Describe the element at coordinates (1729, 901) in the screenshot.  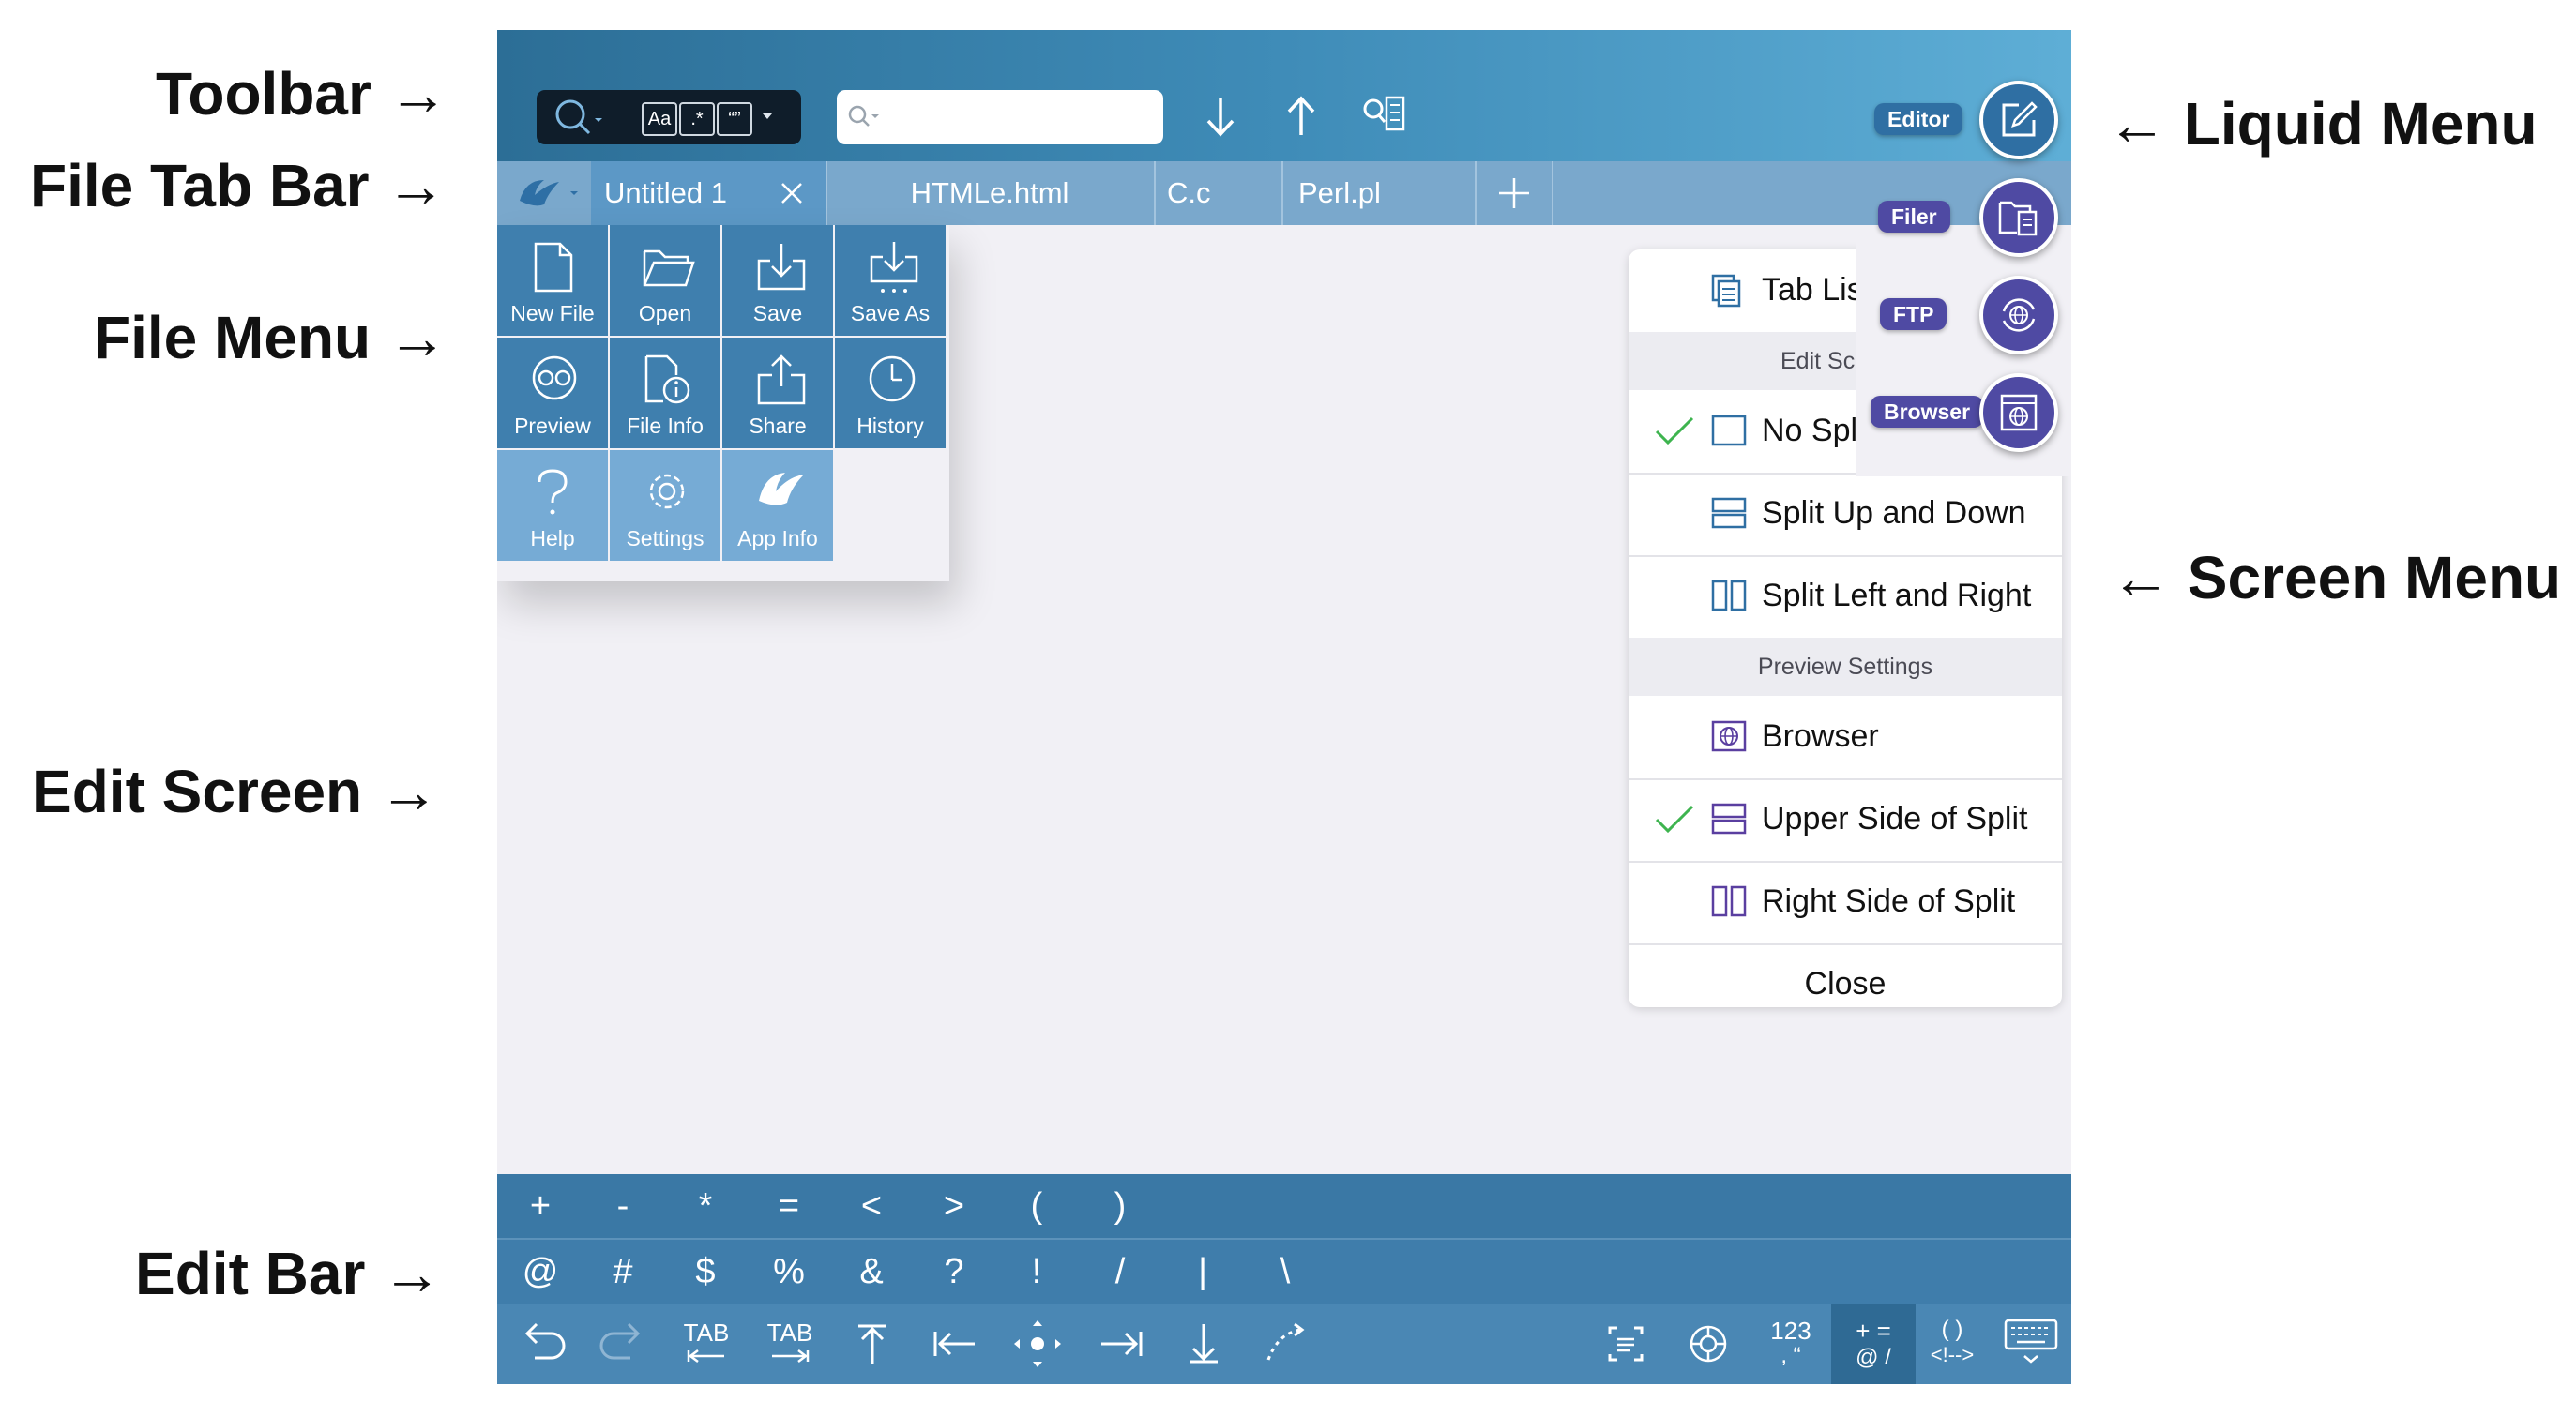
I see `right-side-split-icon` at that location.